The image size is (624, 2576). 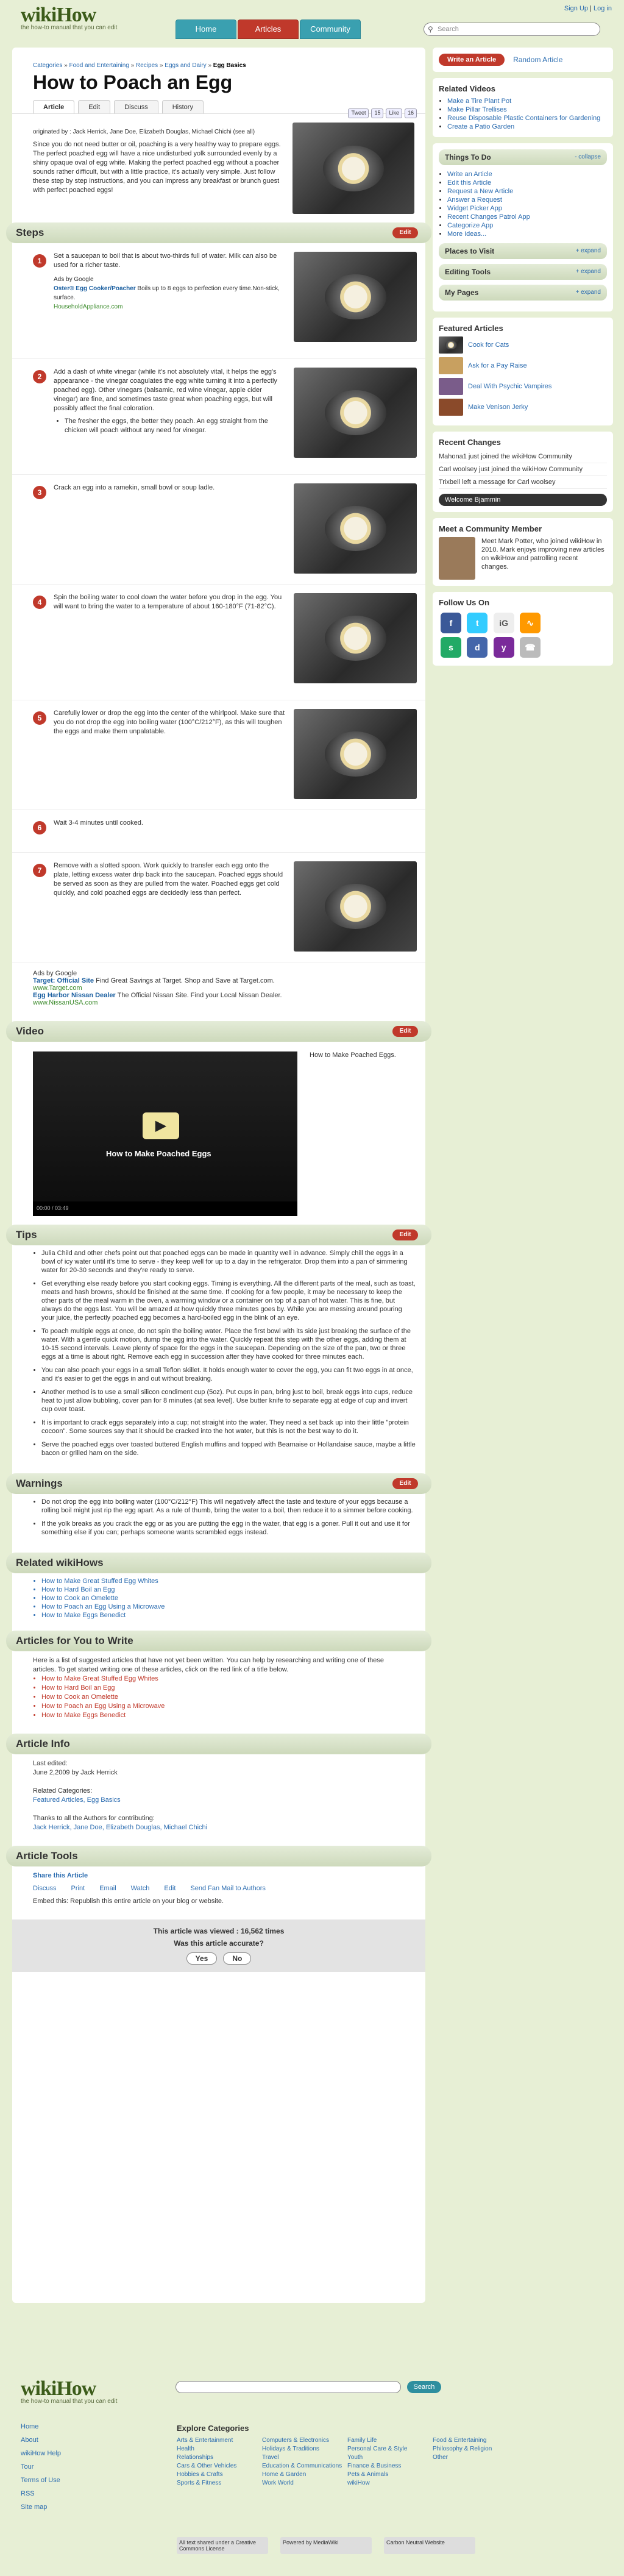 What do you see at coordinates (475, 2440) in the screenshot?
I see `category-link: Food & Entertaining` at bounding box center [475, 2440].